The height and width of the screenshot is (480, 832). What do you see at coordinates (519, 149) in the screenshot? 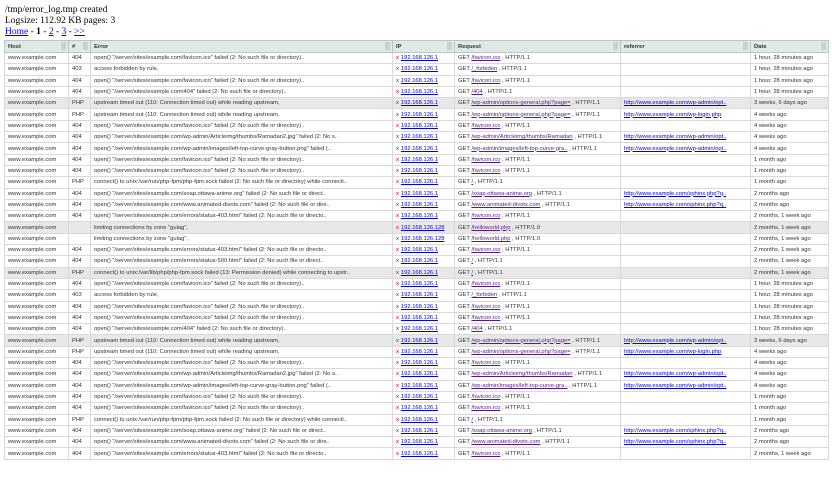
I see `request-path-link: /wp-admin/images/left-top-curve-gra..` at bounding box center [519, 149].